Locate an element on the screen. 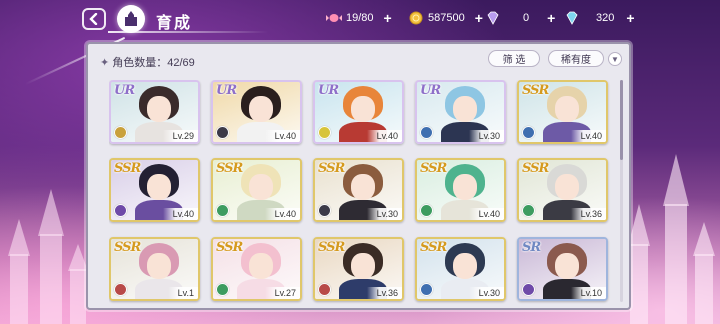 This screenshot has height=324, width=720. pink-gem-add-button: + is located at coordinates (551, 18).